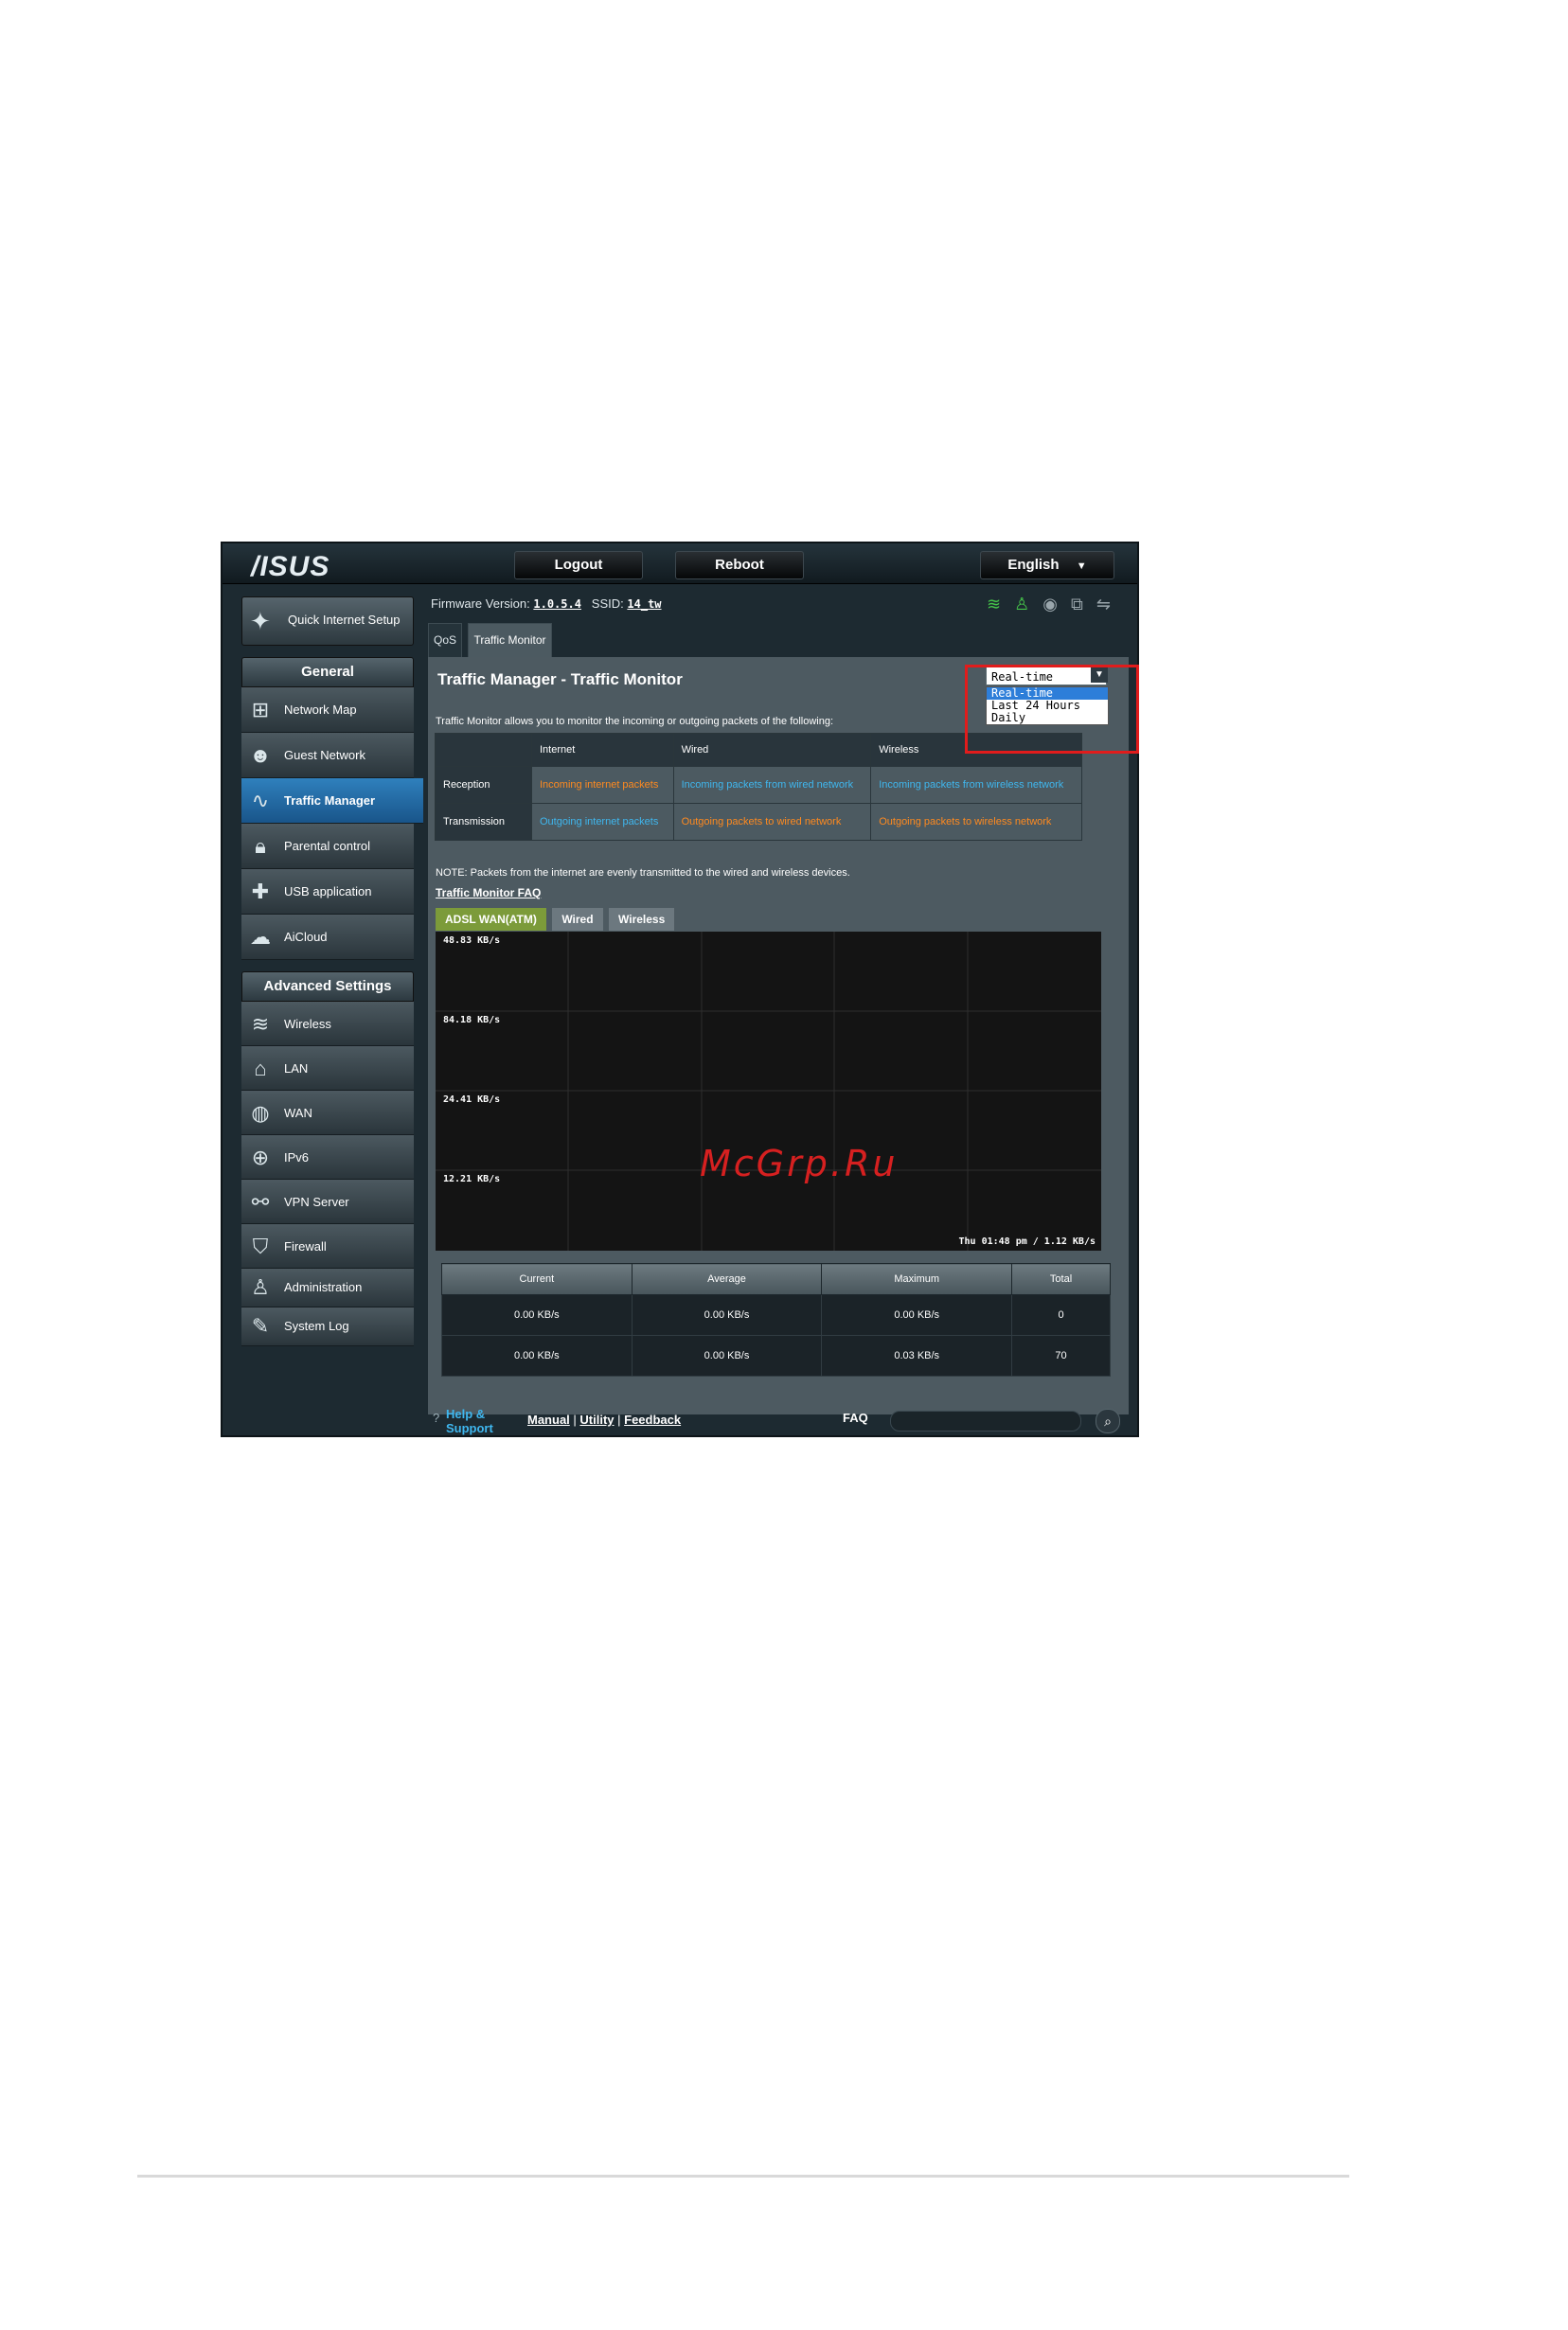 This screenshot has width=1568, height=2330. I want to click on sidebar-item-label: AiCloud, so click(306, 937).